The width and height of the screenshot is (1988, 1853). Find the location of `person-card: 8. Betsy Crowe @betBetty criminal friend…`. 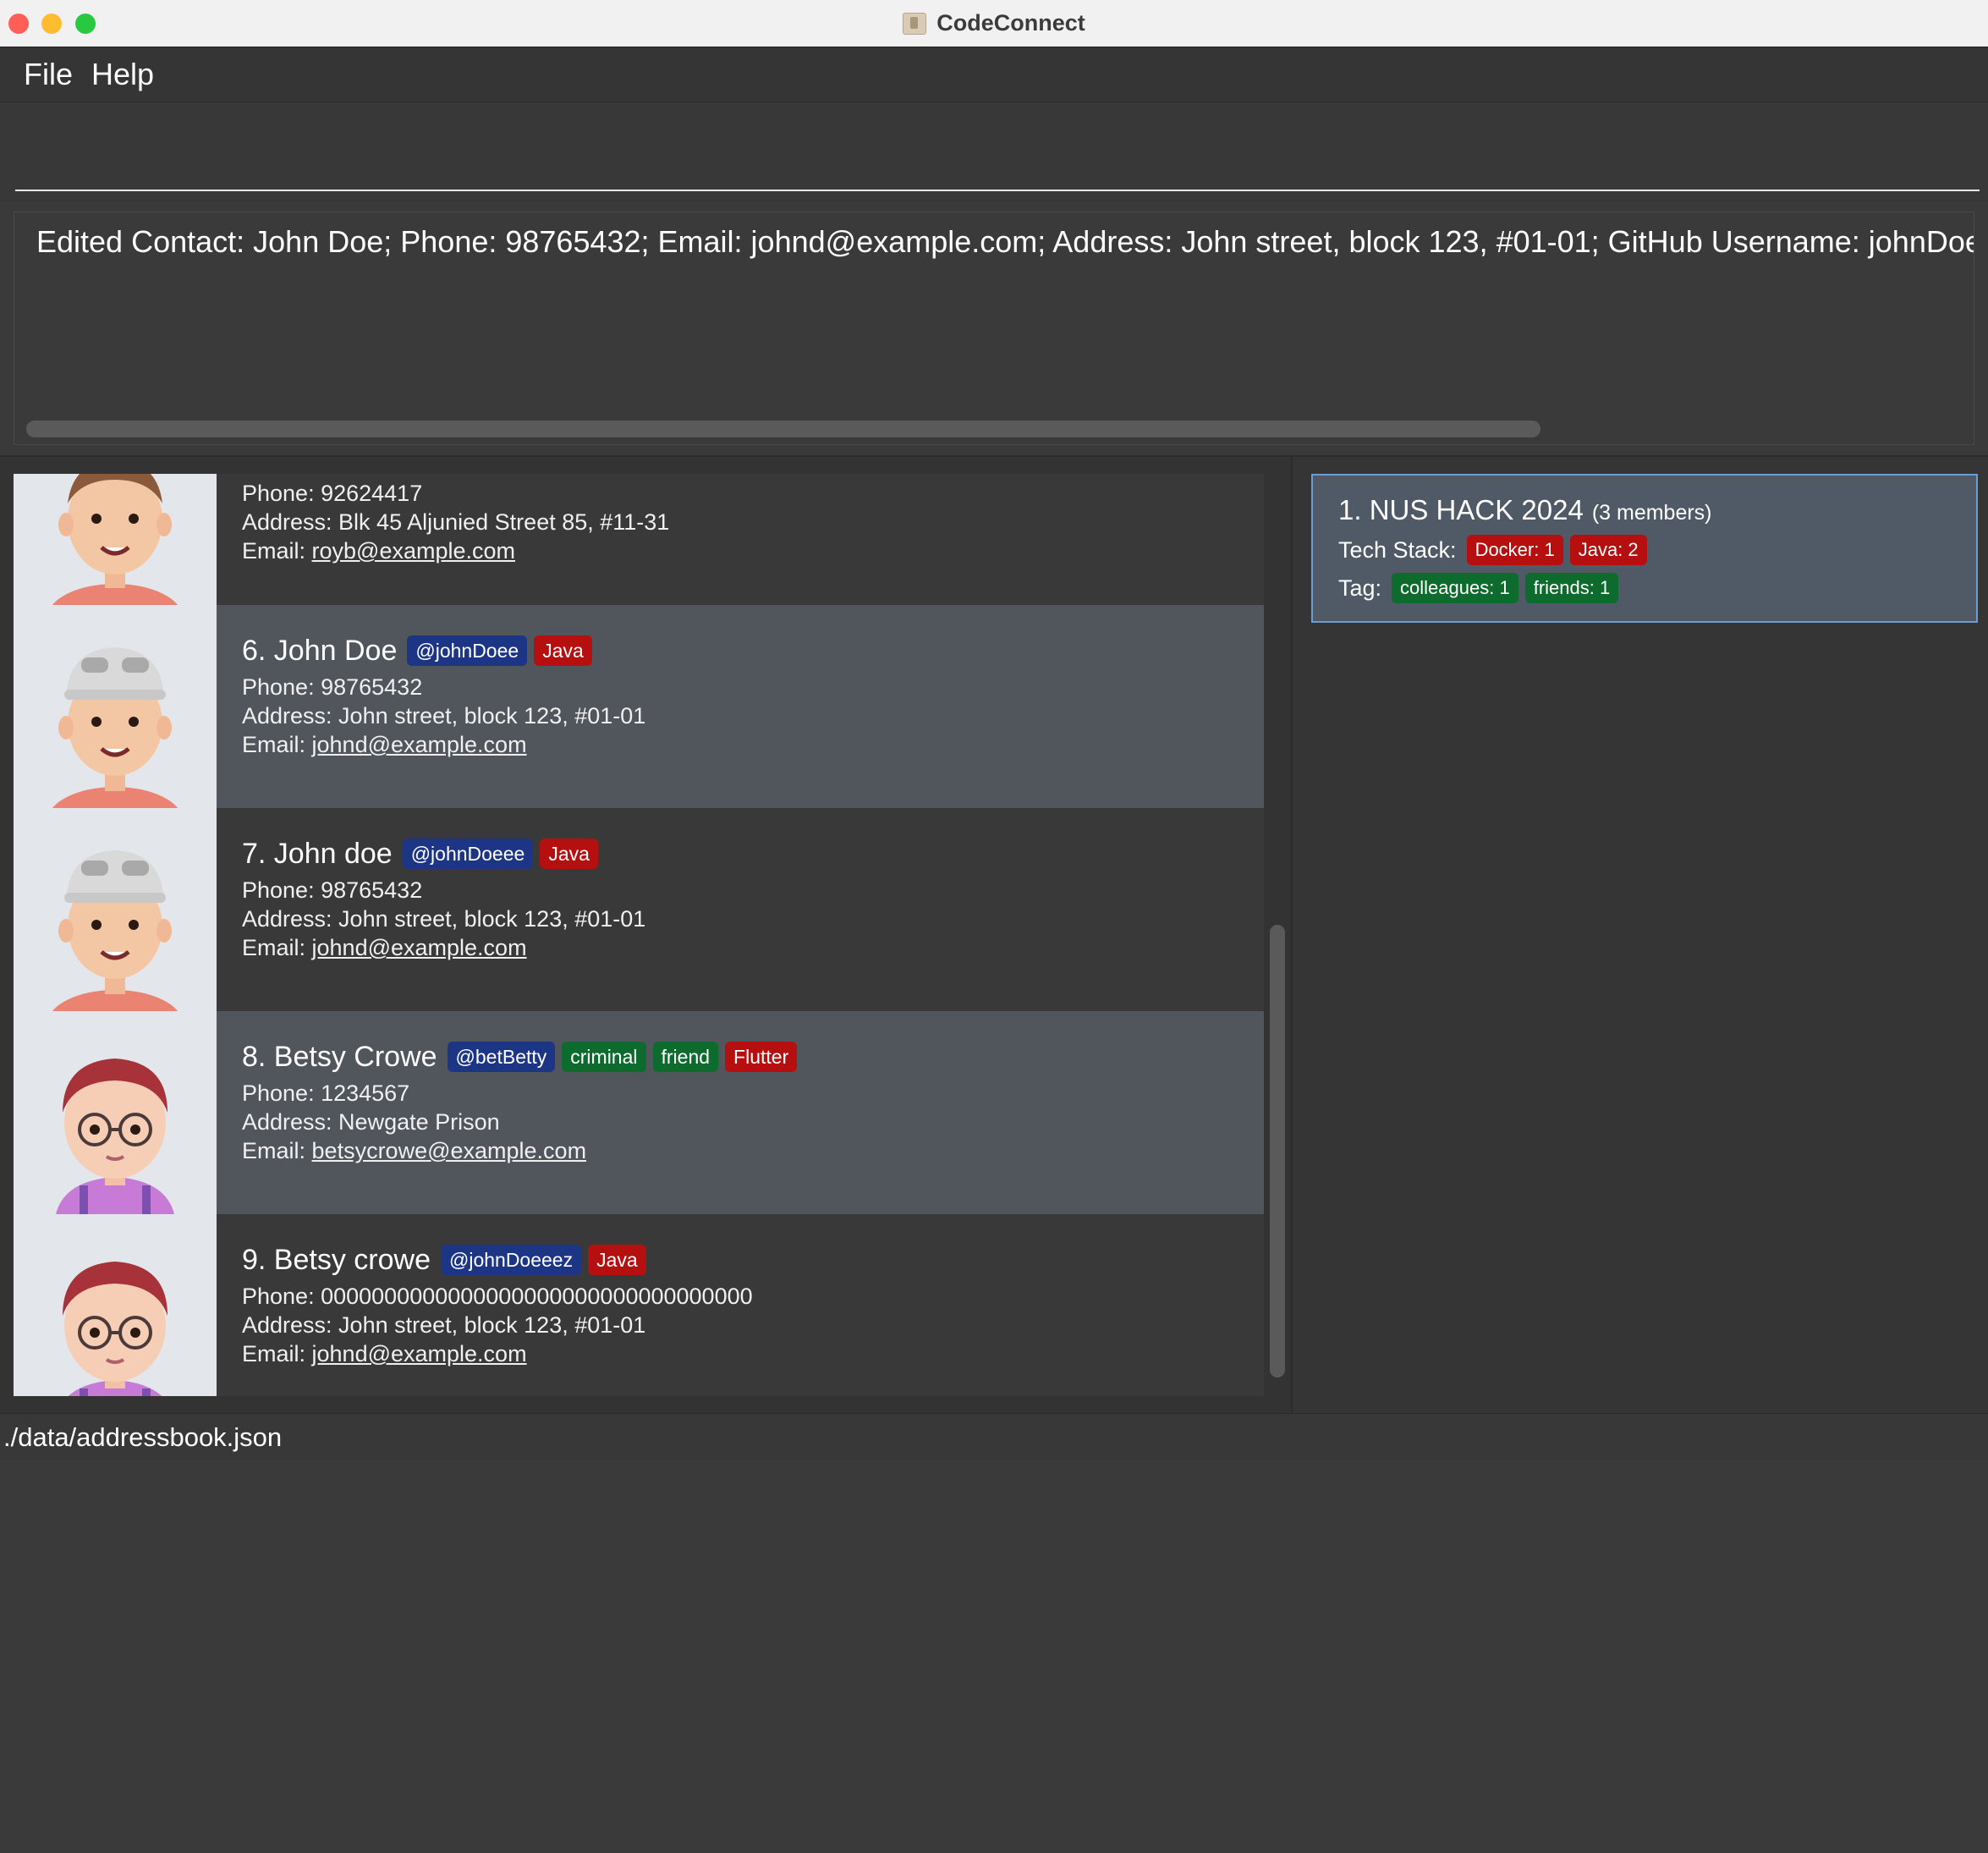

person-card: 8. Betsy Crowe @betBetty criminal friend… is located at coordinates (639, 1112).